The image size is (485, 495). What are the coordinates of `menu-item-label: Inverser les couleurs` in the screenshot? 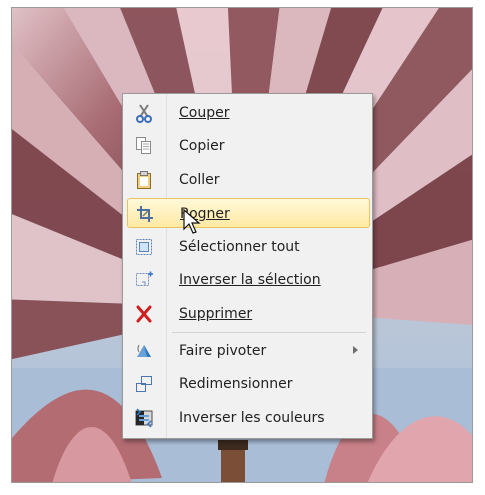 It's located at (252, 418).